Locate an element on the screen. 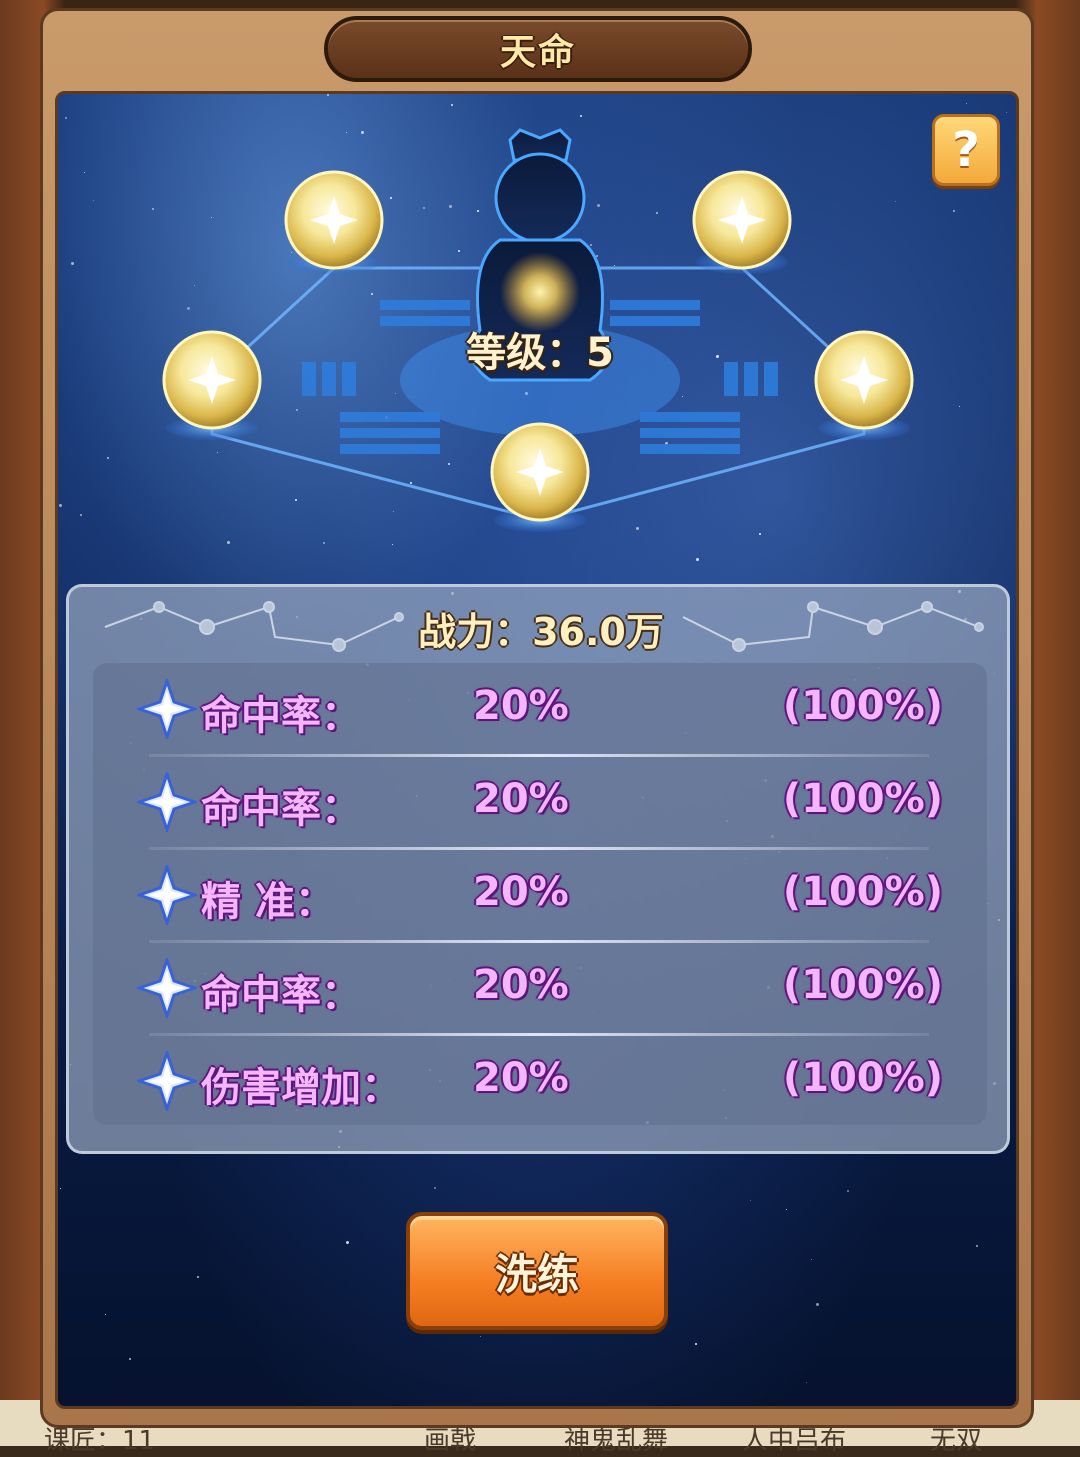  combat-power: 战力：36.0万 is located at coordinates (541, 632).